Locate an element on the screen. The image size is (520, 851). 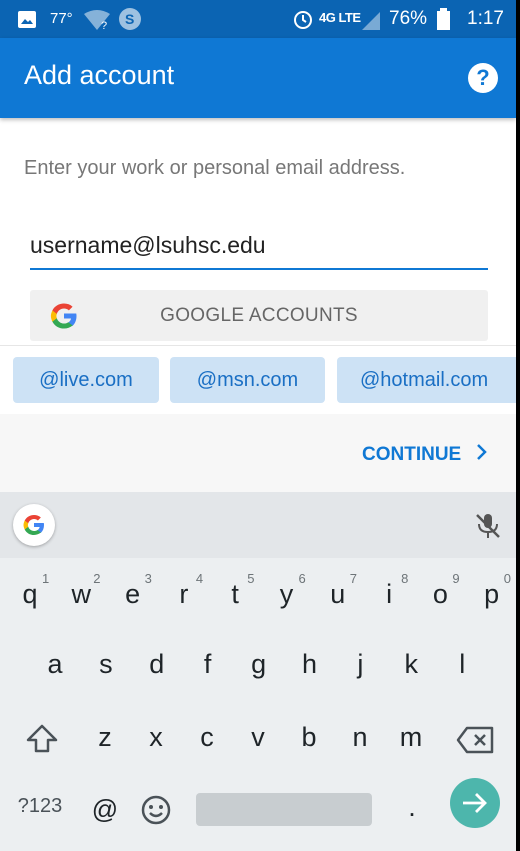
mic-off-icon is located at coordinates (488, 526).